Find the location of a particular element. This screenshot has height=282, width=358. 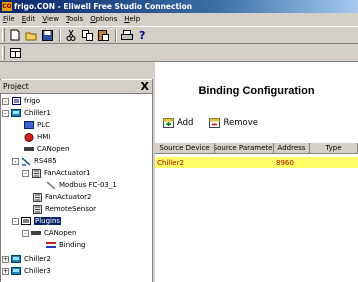

tree-item-label: Chiller2 is located at coordinates (37, 259).